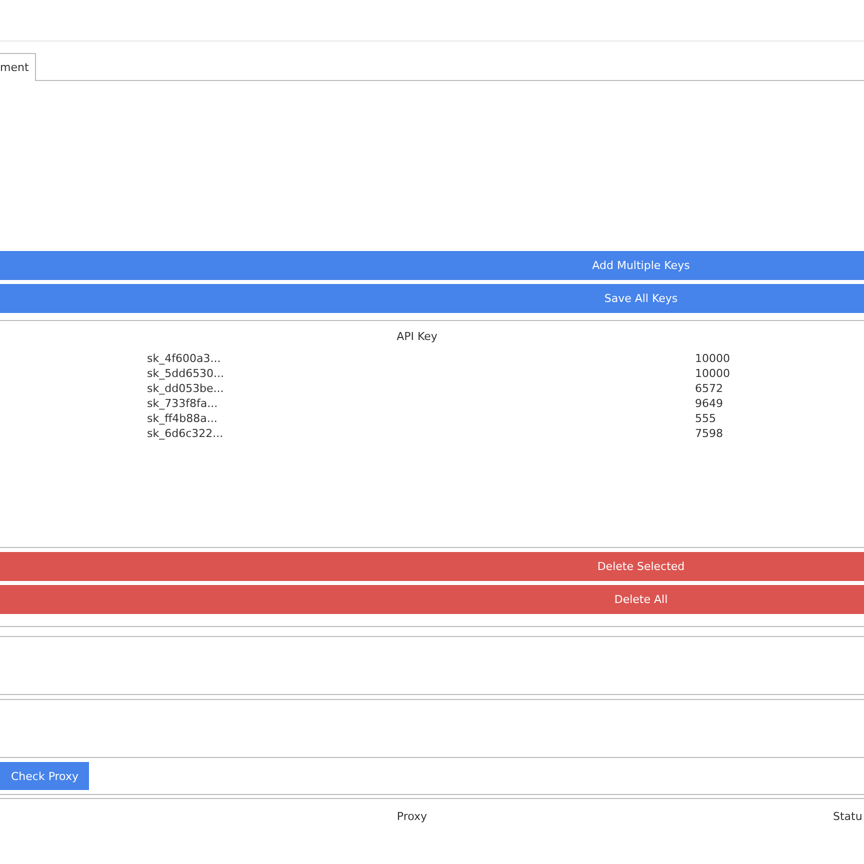 This screenshot has height=864, width=864. I want to click on save-keys-button: Save All Keys, so click(432, 298).